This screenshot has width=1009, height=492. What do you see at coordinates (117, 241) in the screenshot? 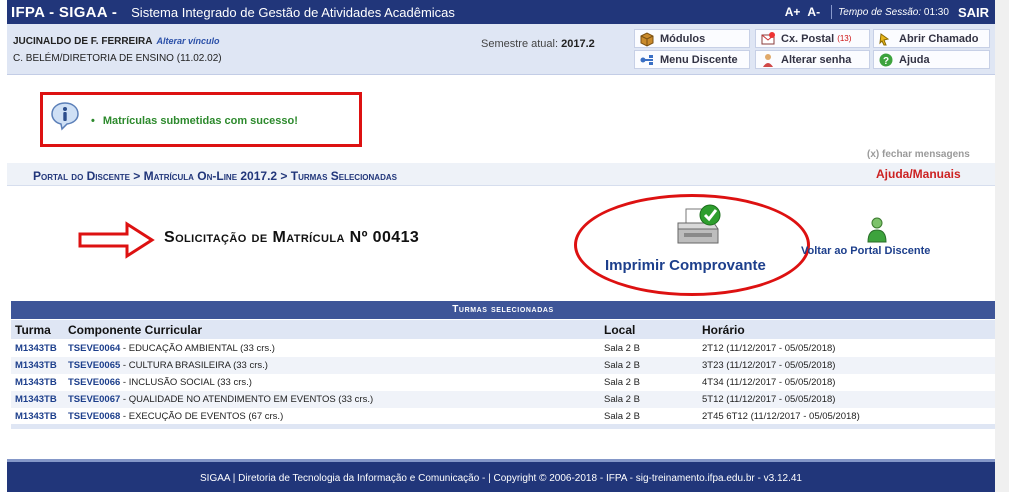
I see `arrow-icon` at bounding box center [117, 241].